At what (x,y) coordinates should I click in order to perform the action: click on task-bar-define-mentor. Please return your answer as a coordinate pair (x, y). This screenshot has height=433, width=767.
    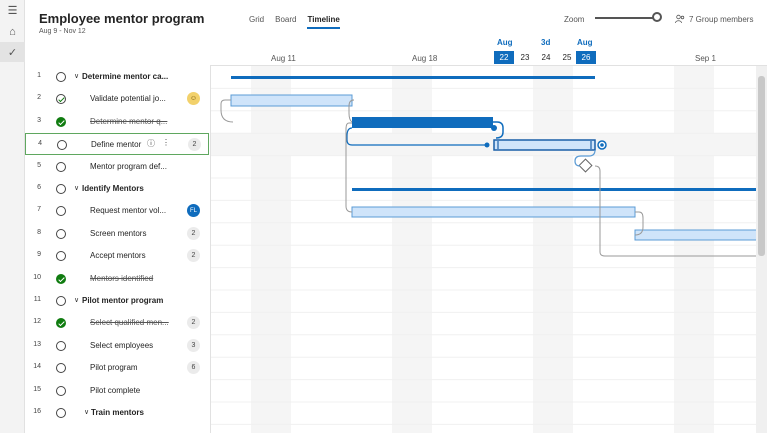
    Looking at the image, I should click on (544, 145).